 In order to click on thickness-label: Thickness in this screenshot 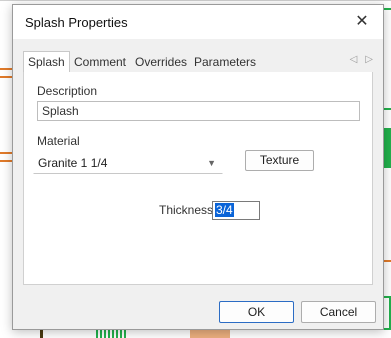, I will do `click(186, 210)`.